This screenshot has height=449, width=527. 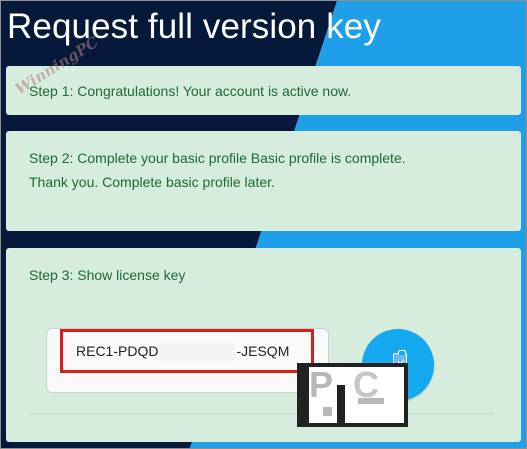 What do you see at coordinates (107, 275) in the screenshot?
I see `step-3-text: Step 3: Show license key` at bounding box center [107, 275].